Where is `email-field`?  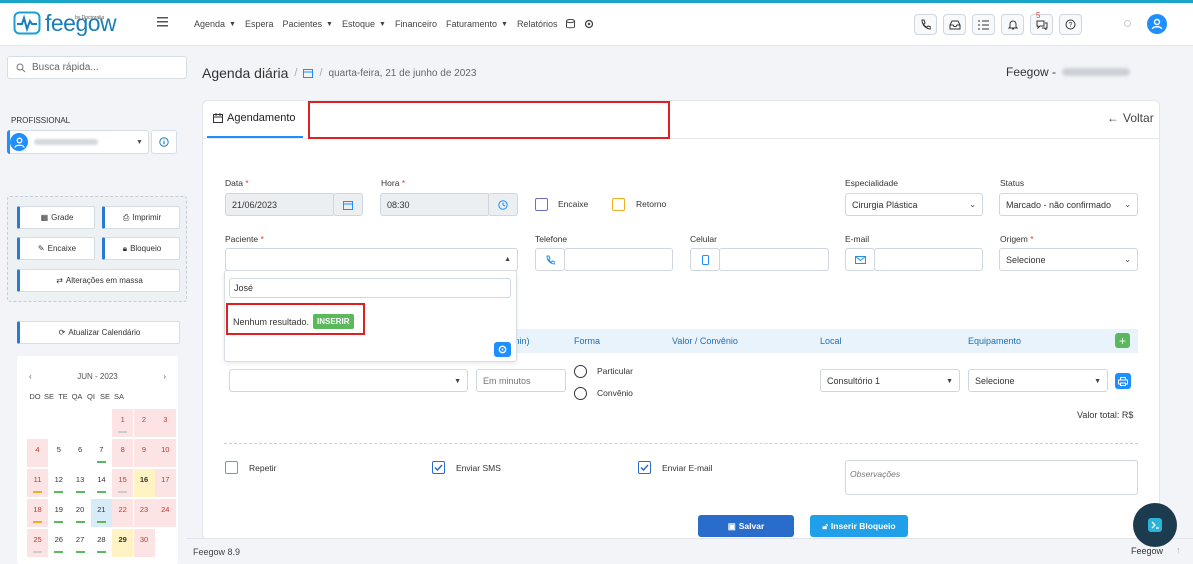
email-field is located at coordinates (928, 259).